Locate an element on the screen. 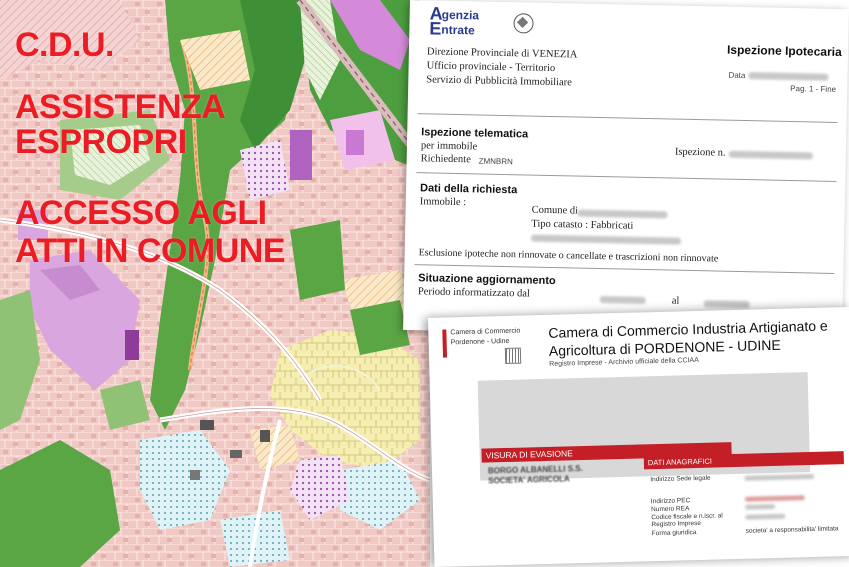  cciaa-logo: Camera di Commercio Pordenone - Udine is located at coordinates (497, 348).